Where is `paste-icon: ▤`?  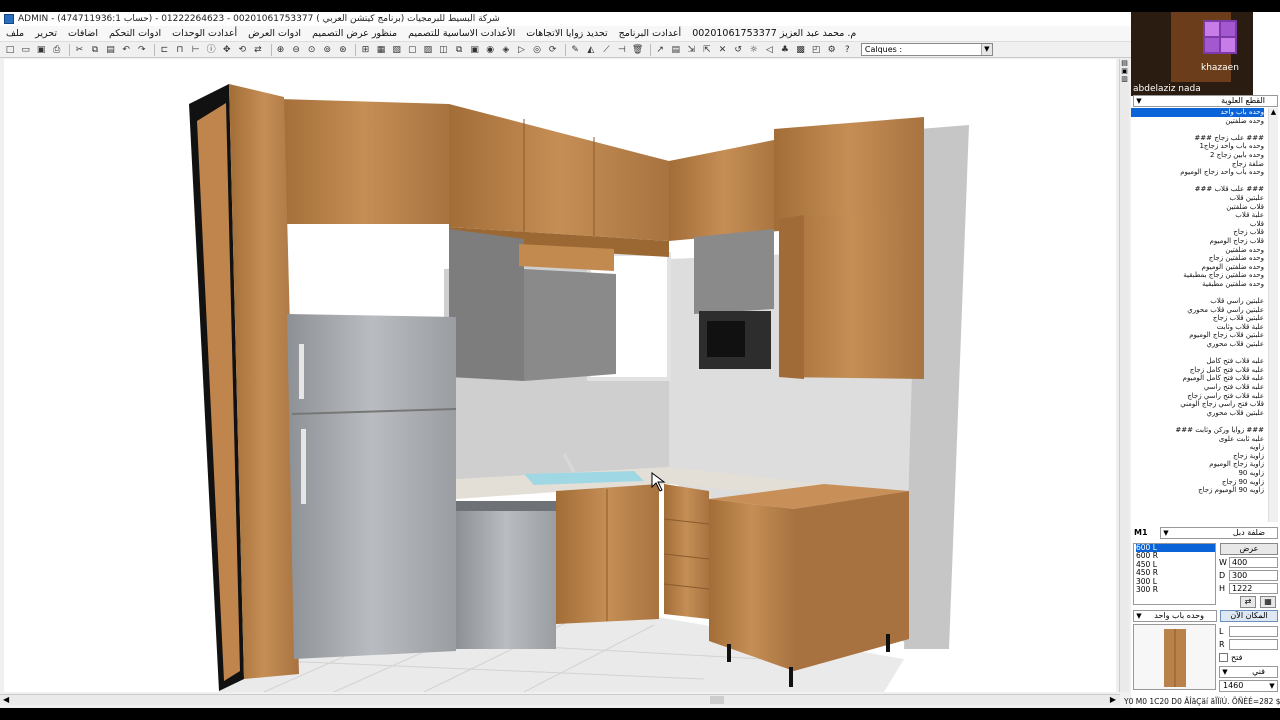 paste-icon: ▤ is located at coordinates (111, 50).